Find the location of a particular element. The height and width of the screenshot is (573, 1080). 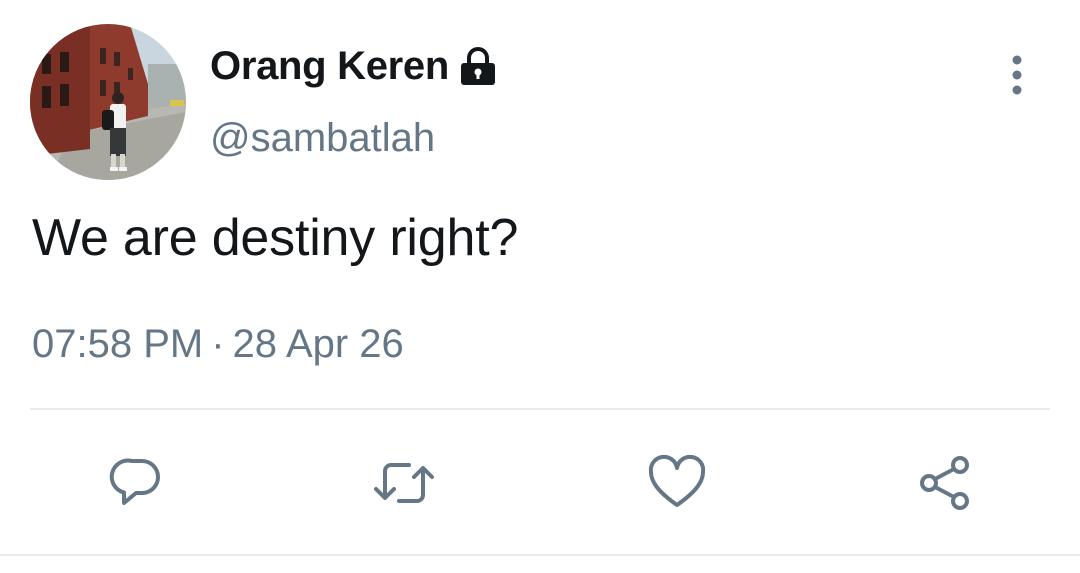

more-options-button is located at coordinates (1017, 75).